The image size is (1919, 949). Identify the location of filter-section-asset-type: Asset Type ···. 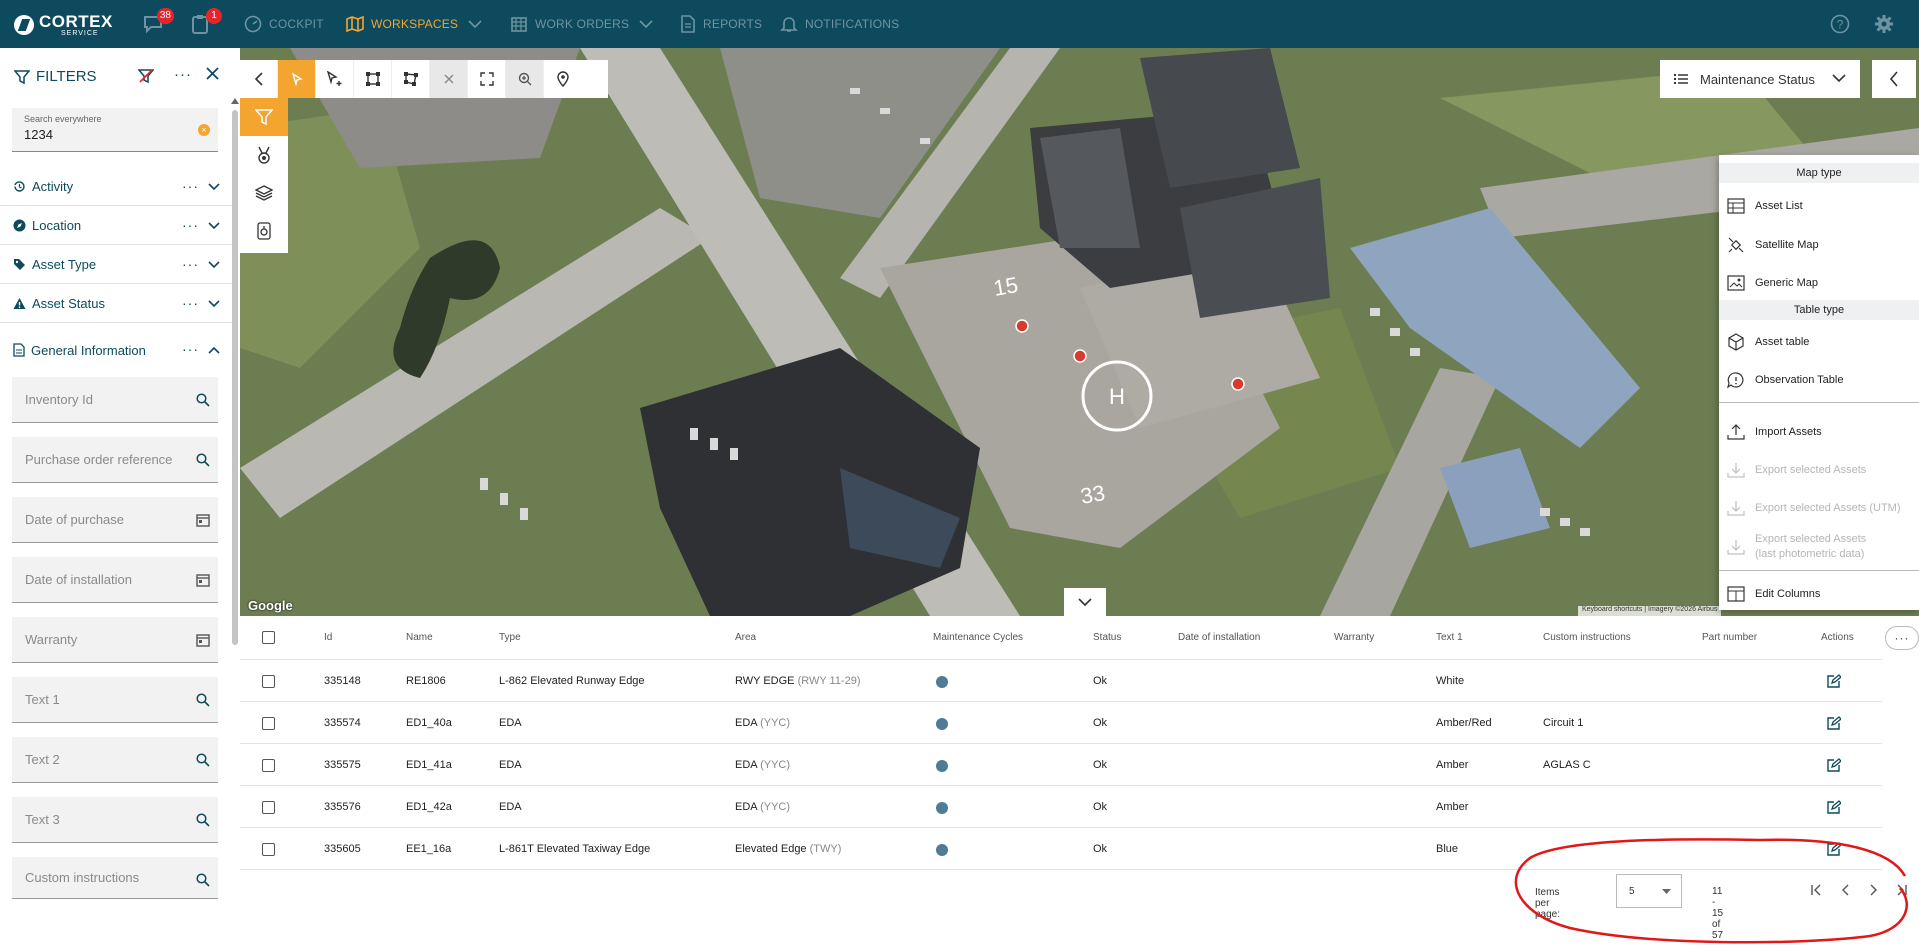
(116, 265).